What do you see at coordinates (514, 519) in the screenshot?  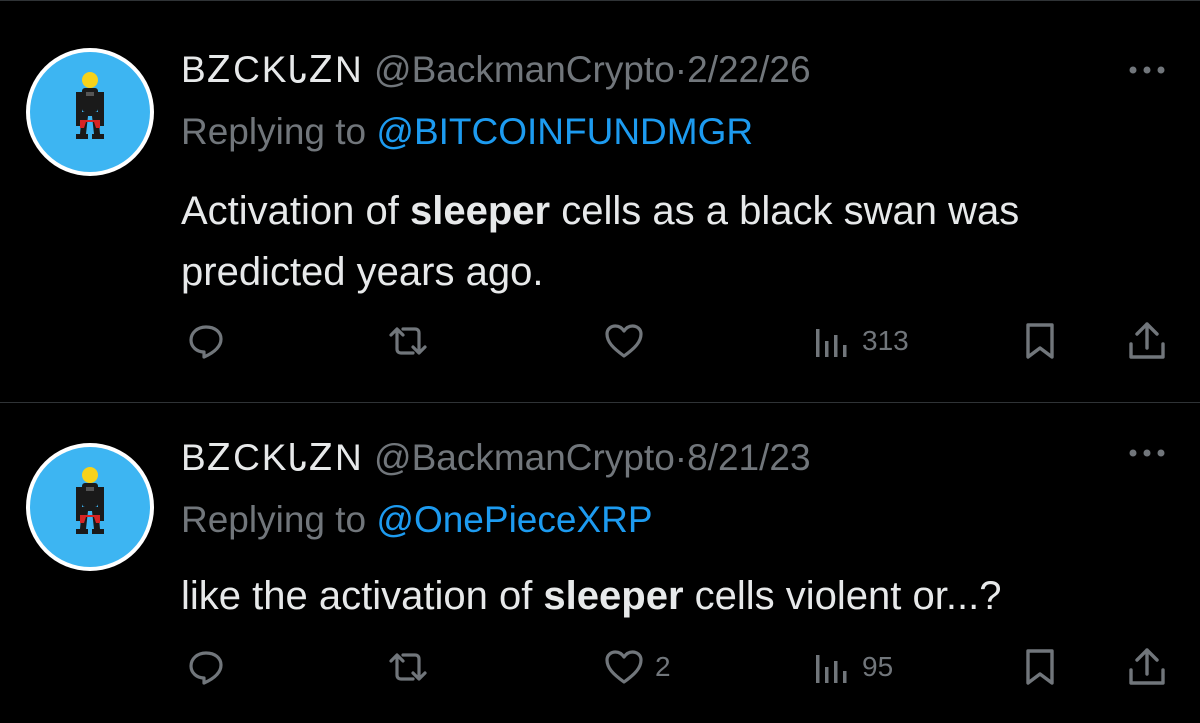 I see `reply-mention-link: @OnePieceXRP` at bounding box center [514, 519].